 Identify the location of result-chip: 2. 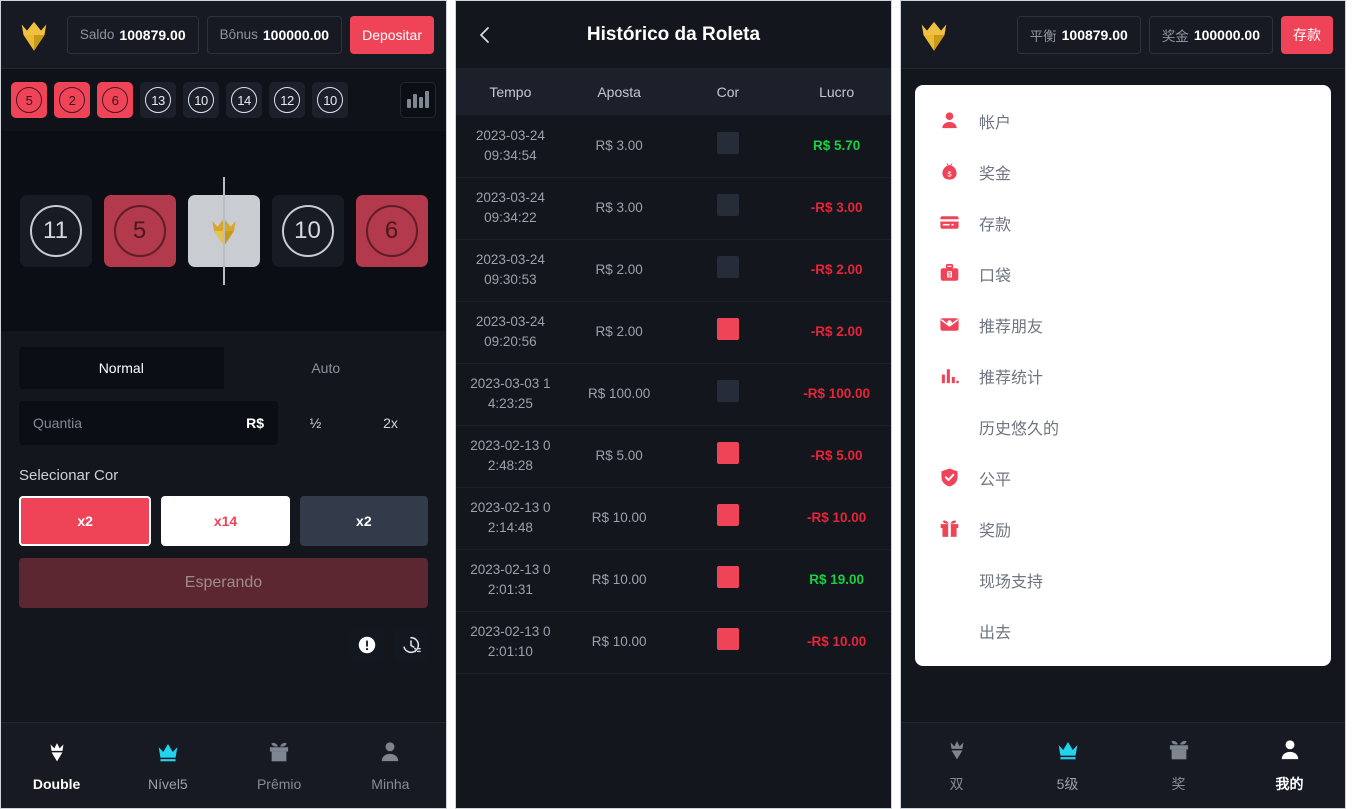
(72, 100).